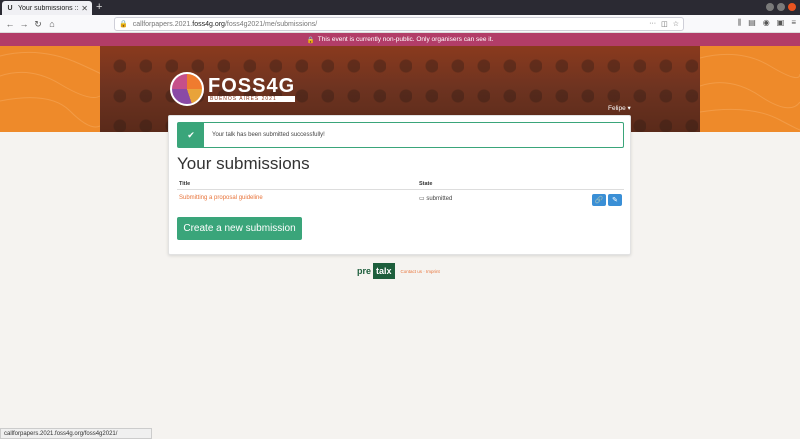 The width and height of the screenshot is (800, 439). What do you see at coordinates (208, 24) in the screenshot?
I see `url-domain: foss4g.org` at bounding box center [208, 24].